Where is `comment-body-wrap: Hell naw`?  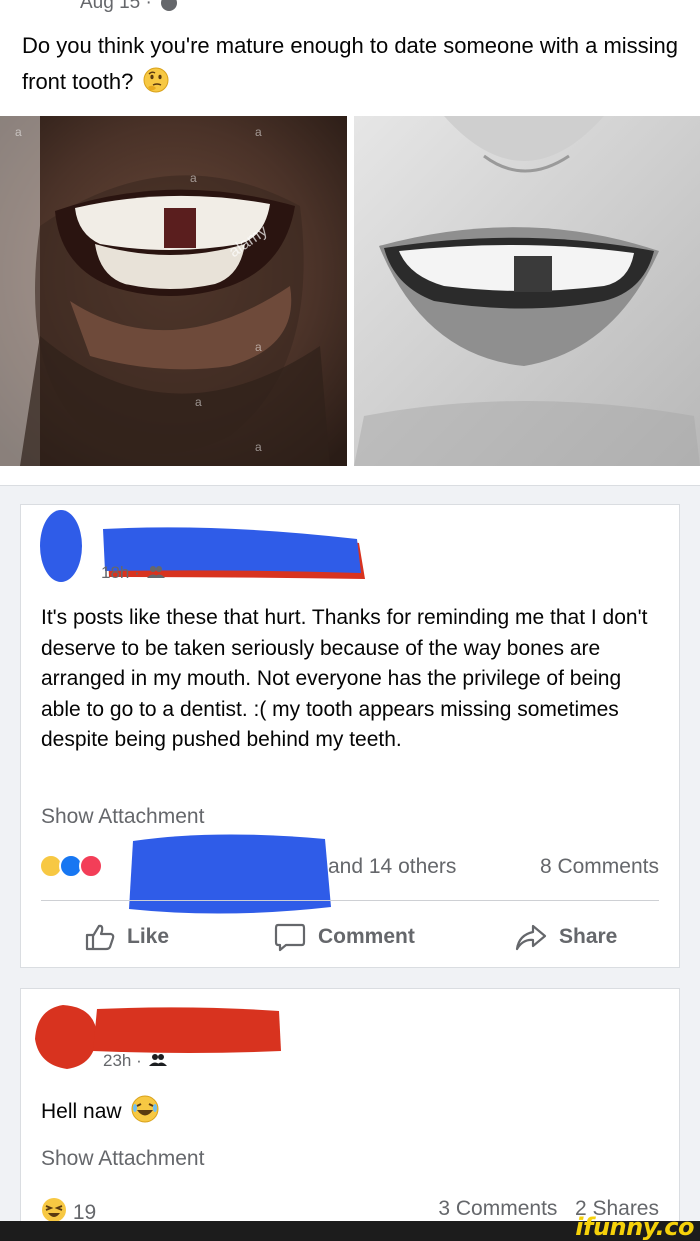
comment-body-wrap: Hell naw is located at coordinates (100, 1114).